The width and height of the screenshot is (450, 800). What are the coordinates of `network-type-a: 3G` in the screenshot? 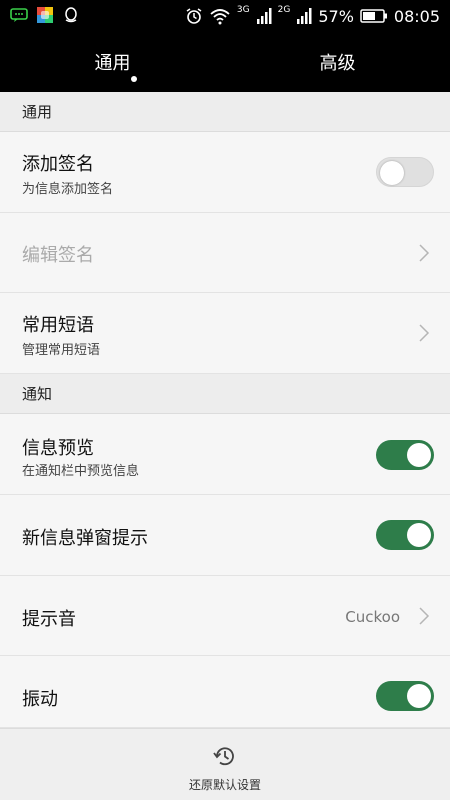 It's located at (243, 10).